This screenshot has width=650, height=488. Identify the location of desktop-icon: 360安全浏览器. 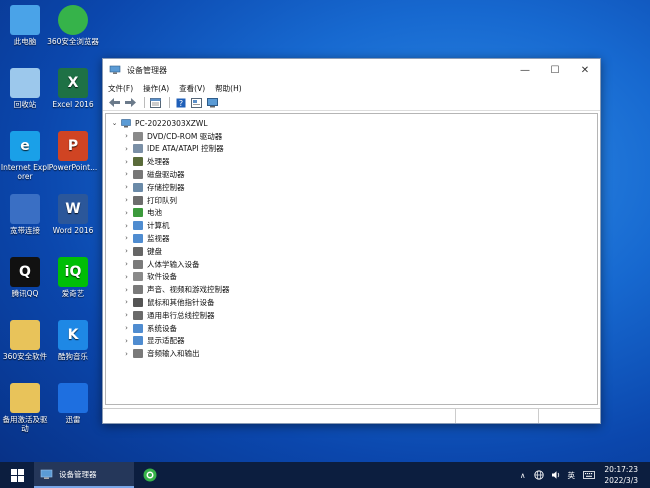
(73, 25).